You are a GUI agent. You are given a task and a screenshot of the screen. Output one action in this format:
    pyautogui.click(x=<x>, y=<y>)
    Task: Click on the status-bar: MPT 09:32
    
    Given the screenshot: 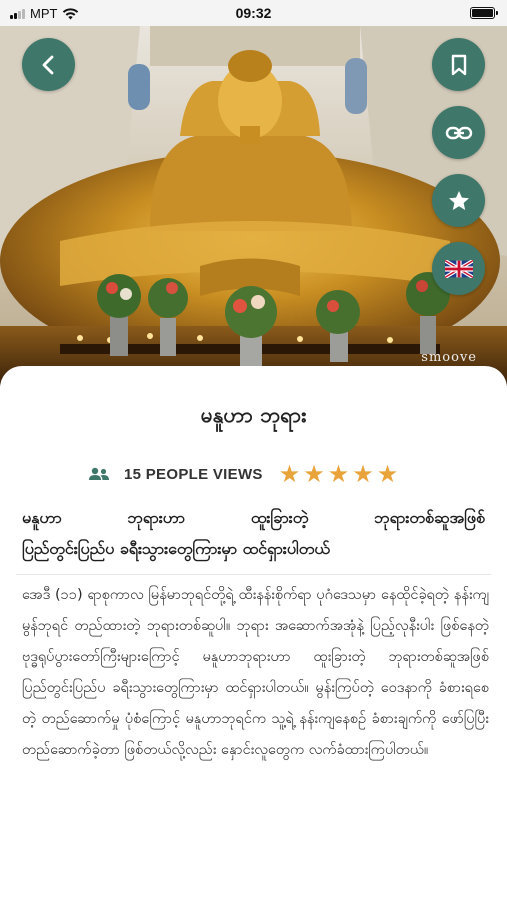 What is the action you would take?
    pyautogui.click(x=253, y=13)
    